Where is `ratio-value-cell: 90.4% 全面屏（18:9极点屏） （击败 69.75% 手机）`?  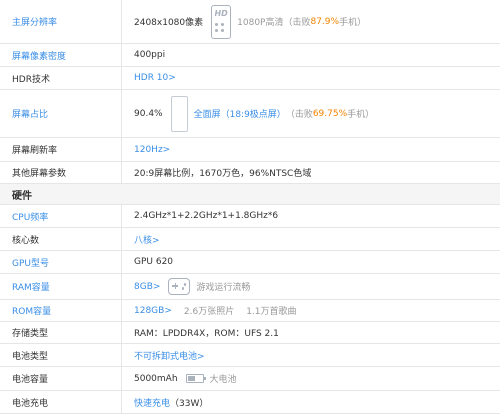 ratio-value-cell: 90.4% 全面屏（18:9极点屏） （击败 69.75% 手机） is located at coordinates (310, 113).